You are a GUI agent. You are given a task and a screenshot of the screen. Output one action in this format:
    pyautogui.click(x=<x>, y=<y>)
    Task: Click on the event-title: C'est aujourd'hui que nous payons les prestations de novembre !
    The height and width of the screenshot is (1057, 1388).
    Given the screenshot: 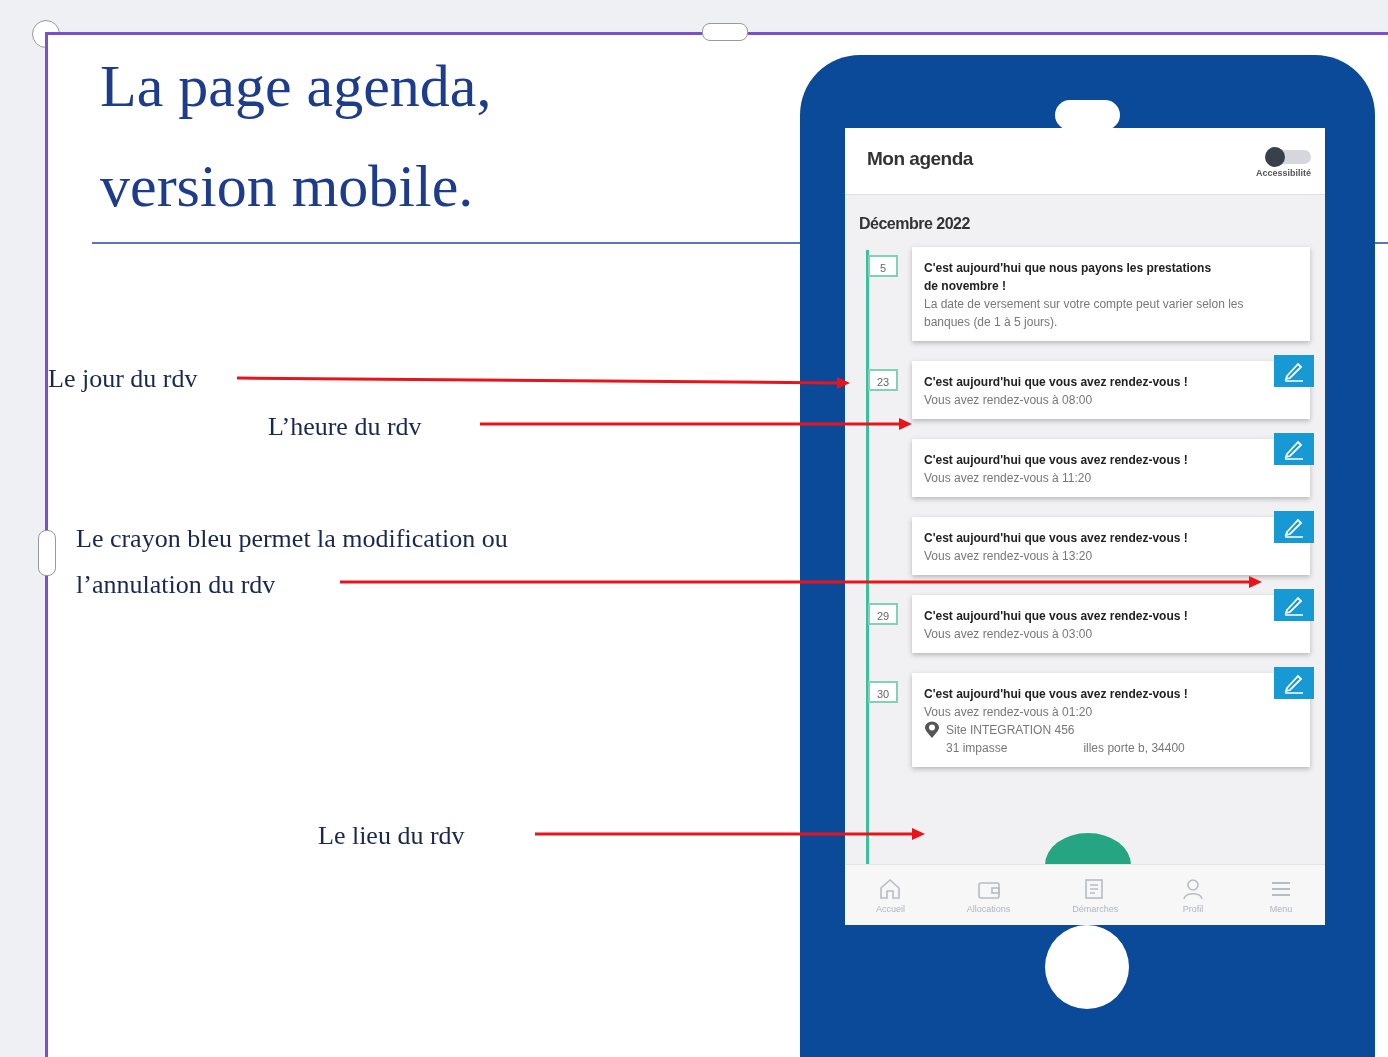 What is the action you would take?
    pyautogui.click(x=1068, y=277)
    